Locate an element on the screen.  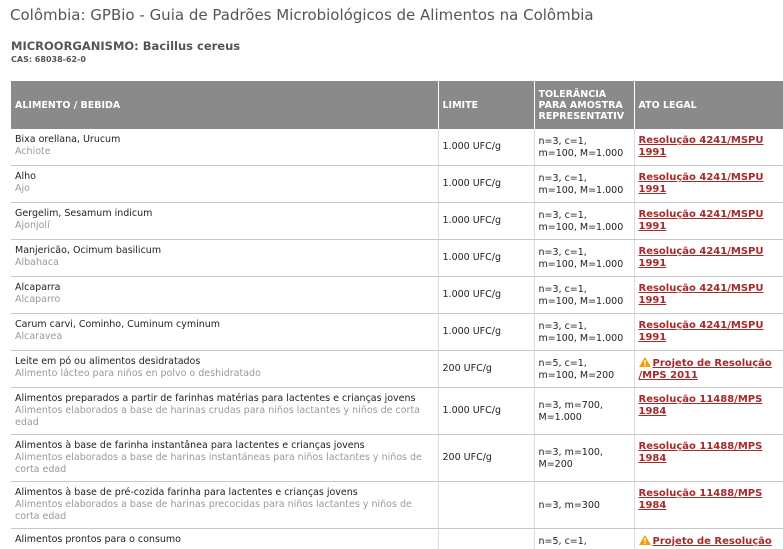
food-name-spanish: Albahaca is located at coordinates (37, 262).